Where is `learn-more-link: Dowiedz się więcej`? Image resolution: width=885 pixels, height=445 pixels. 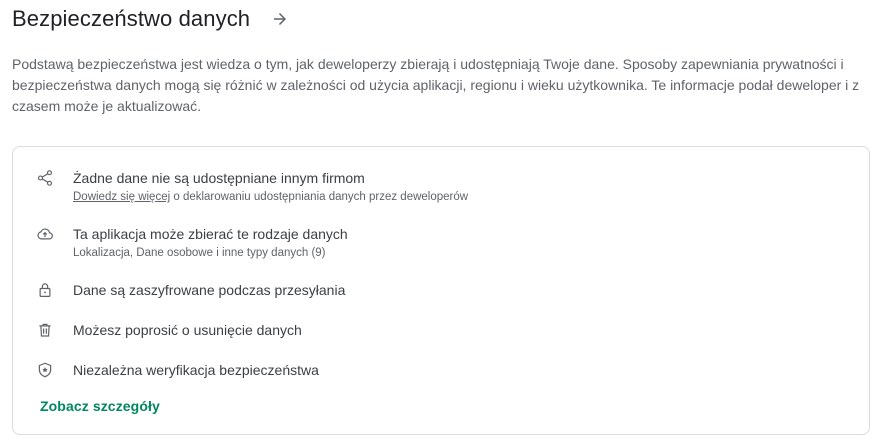
learn-more-link: Dowiedz się więcej is located at coordinates (121, 197).